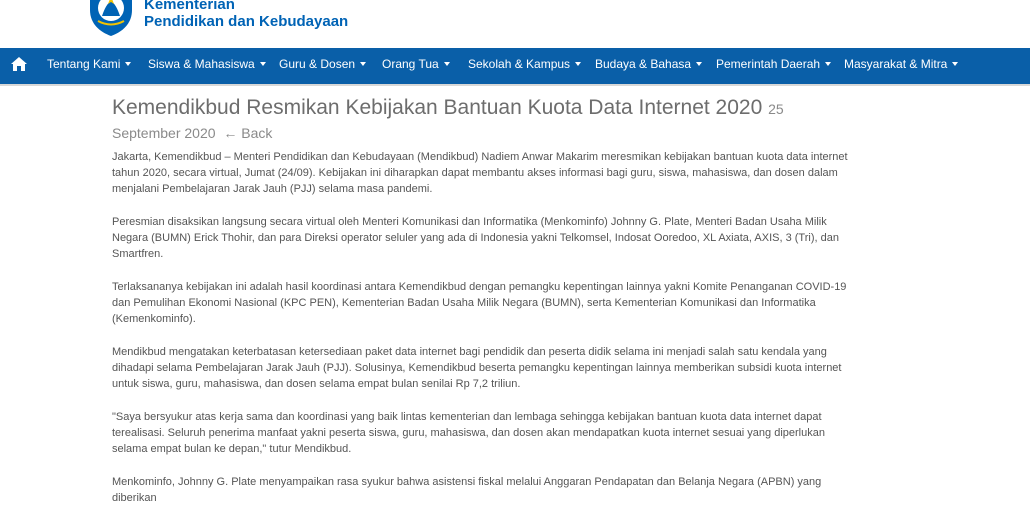 The height and width of the screenshot is (523, 1030). I want to click on nav-item-orang-tua: Orang Tua, so click(416, 64).